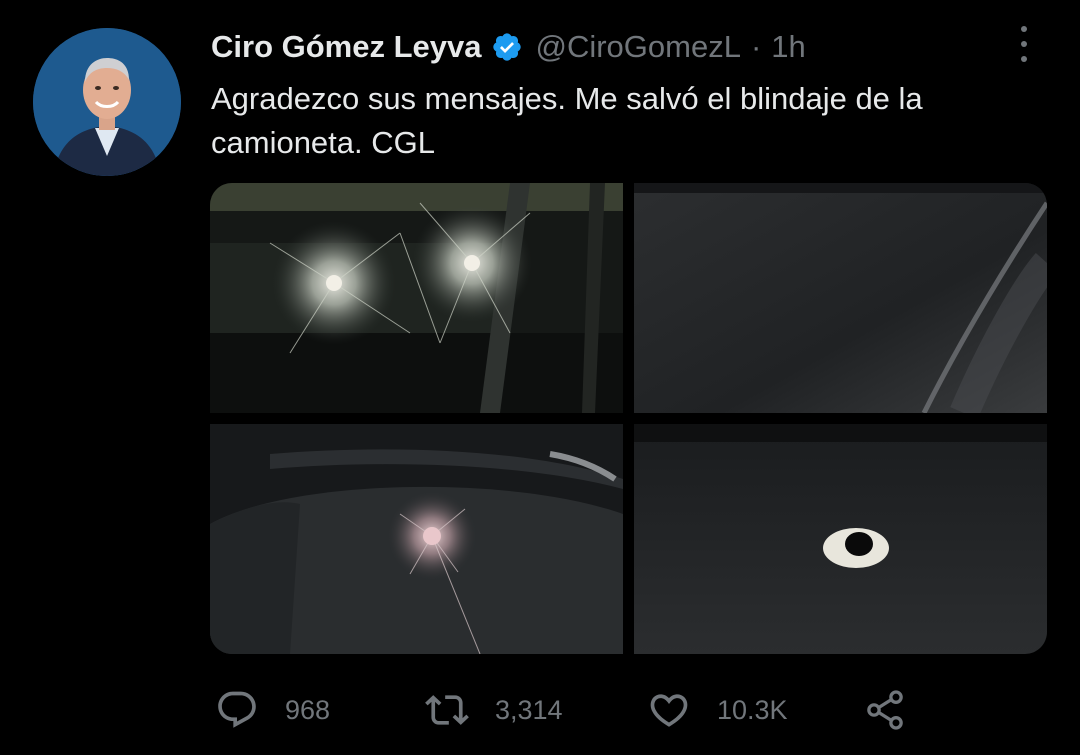 The image size is (1080, 755). I want to click on verified-badge-icon, so click(507, 47).